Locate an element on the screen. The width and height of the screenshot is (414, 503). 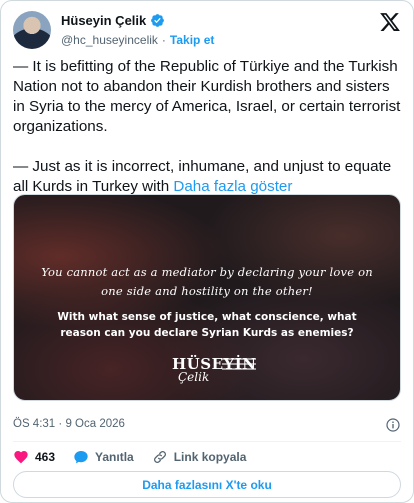
like-count: 463 is located at coordinates (45, 457).